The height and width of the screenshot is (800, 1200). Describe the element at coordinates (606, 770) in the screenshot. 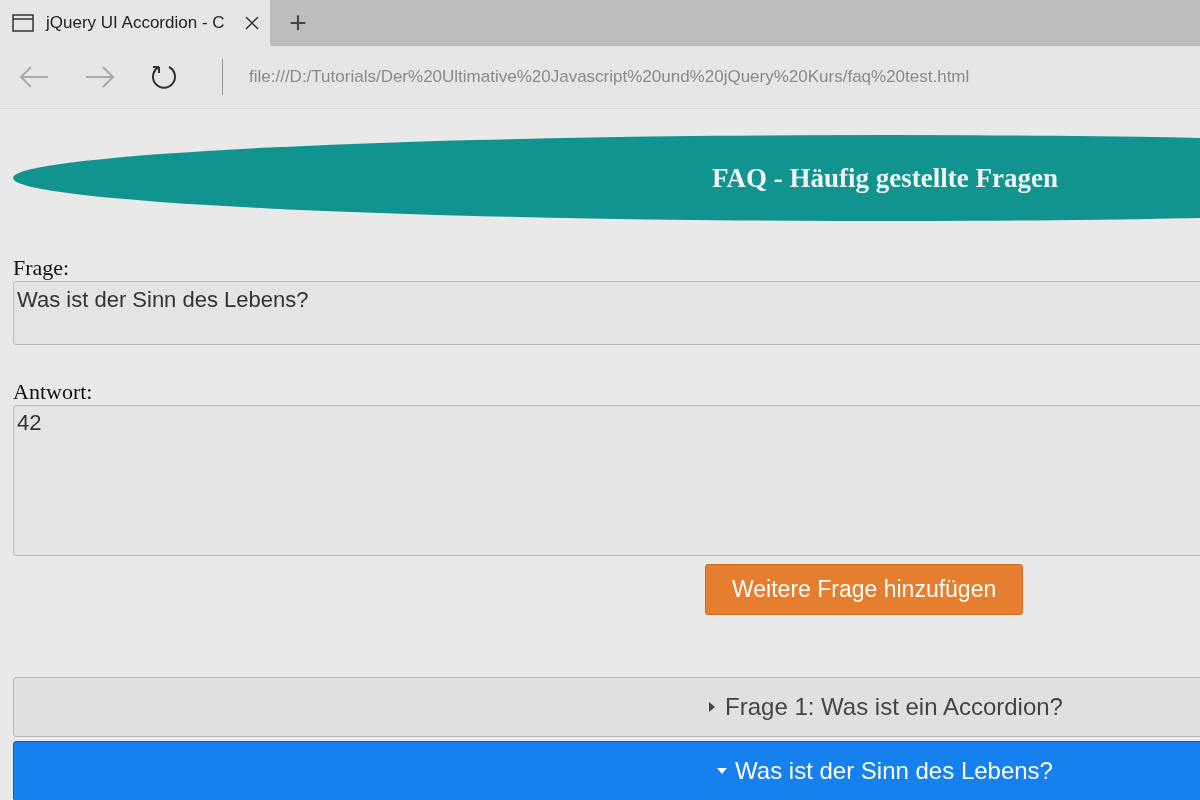

I see `accordion-header: Was ist der Sinn des Lebens?` at that location.